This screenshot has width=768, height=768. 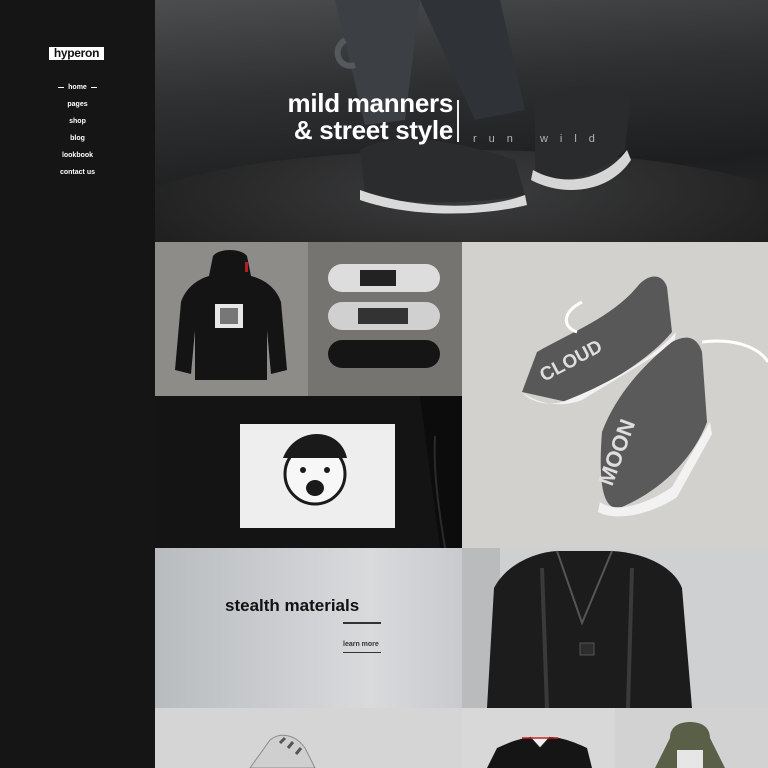 I want to click on nav-label: contact us, so click(x=77, y=172).